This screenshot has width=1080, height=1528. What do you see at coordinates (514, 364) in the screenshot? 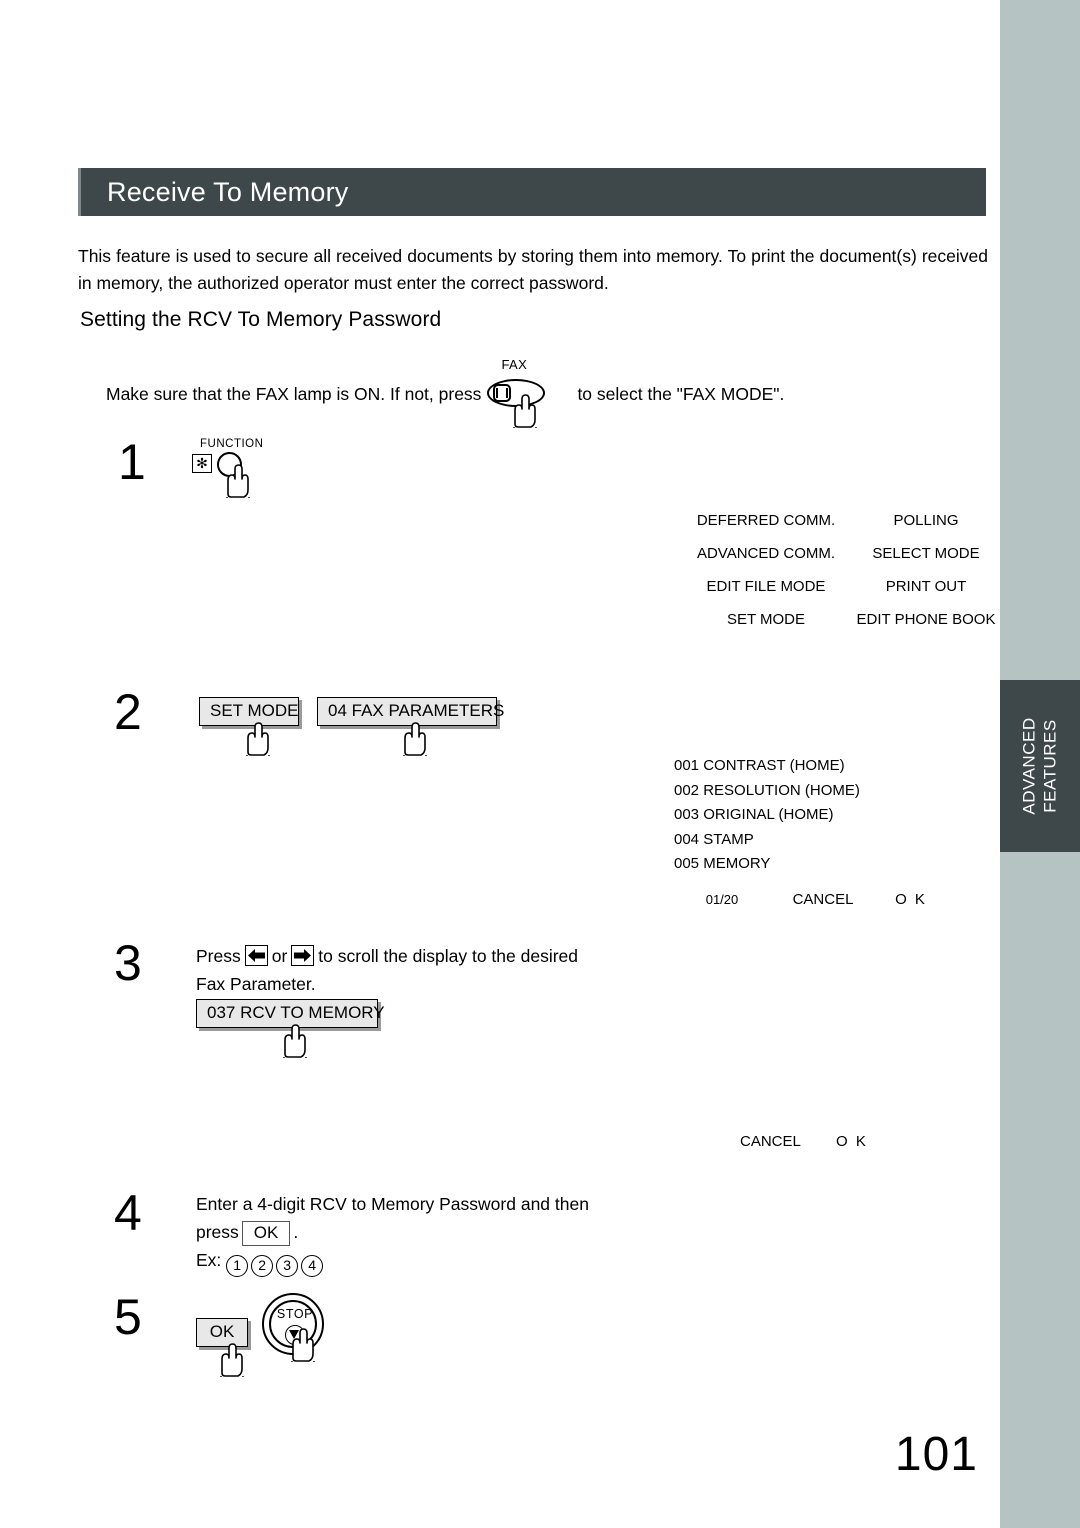
I see `fax-key-label: FAX` at bounding box center [514, 364].